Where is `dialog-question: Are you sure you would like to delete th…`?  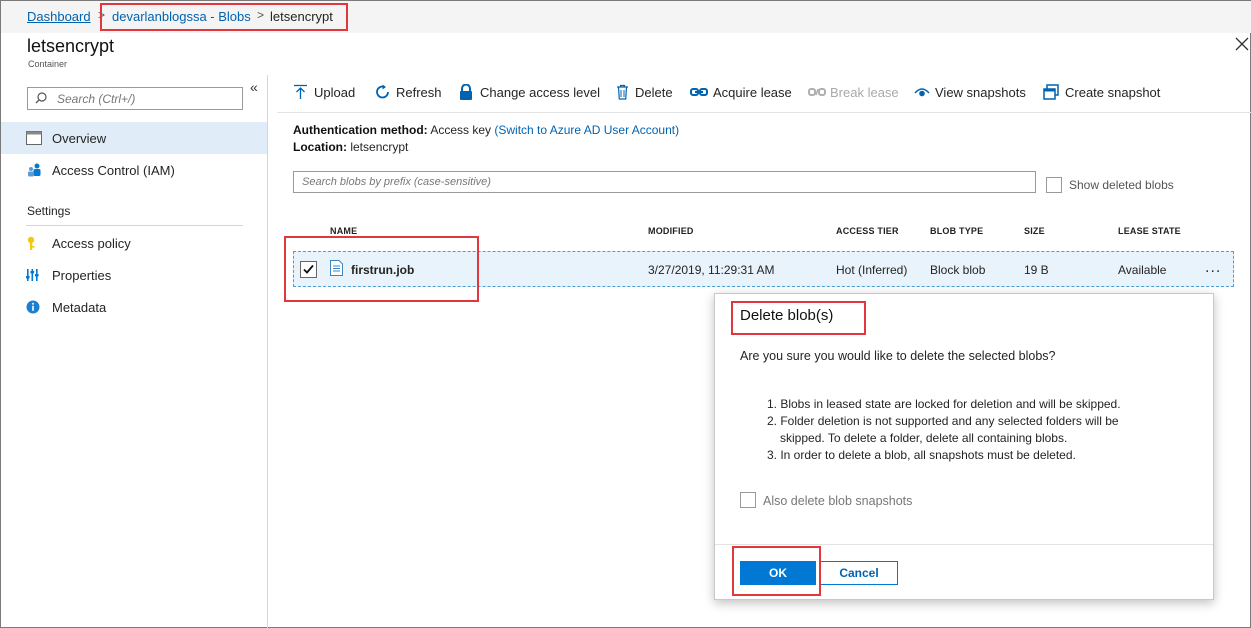
dialog-question: Are you sure you would like to delete th… is located at coordinates (898, 356).